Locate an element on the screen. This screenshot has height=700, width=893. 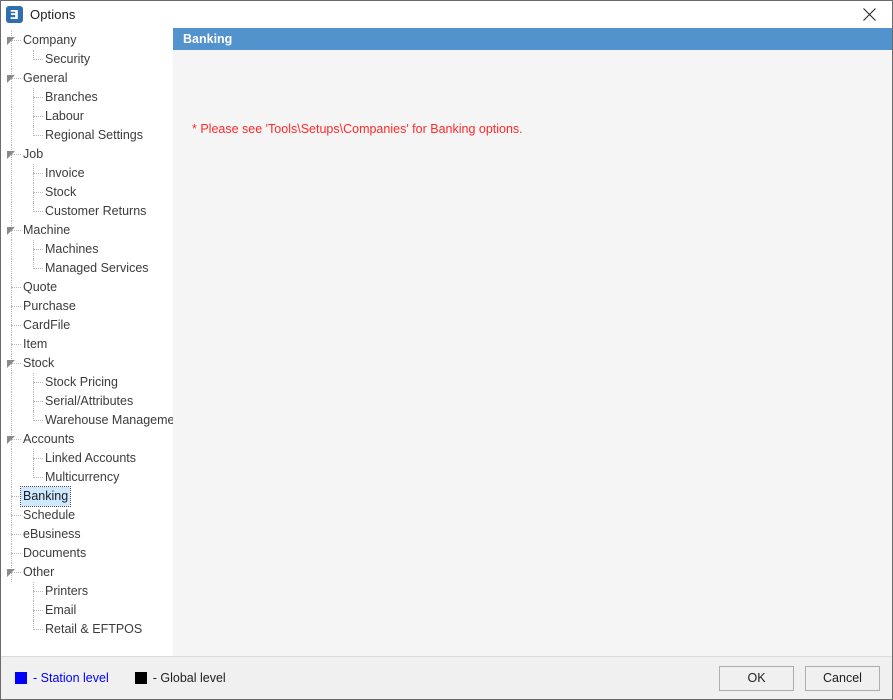
tree-item-documents: Documents is located at coordinates (87, 553).